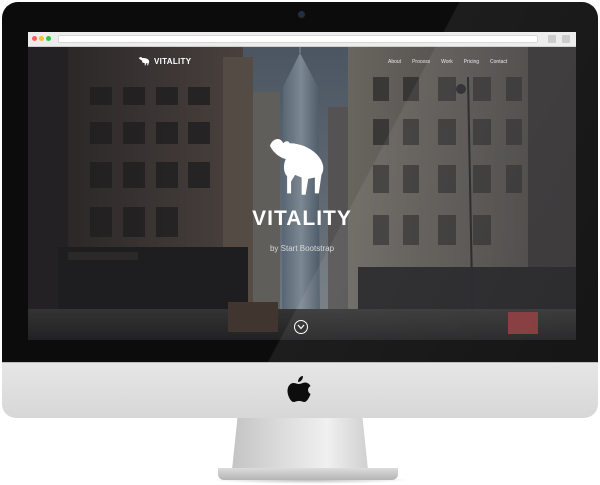 The width and height of the screenshot is (600, 485). I want to click on browser-toolbar, so click(302, 39).